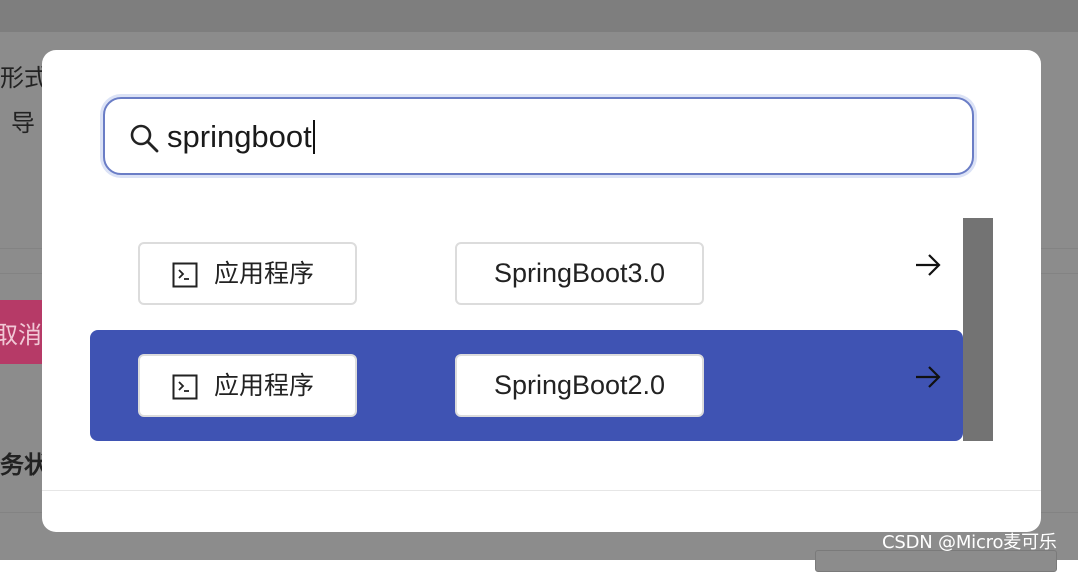 The width and height of the screenshot is (1078, 572). What do you see at coordinates (24, 78) in the screenshot?
I see `background-text: 形式` at bounding box center [24, 78].